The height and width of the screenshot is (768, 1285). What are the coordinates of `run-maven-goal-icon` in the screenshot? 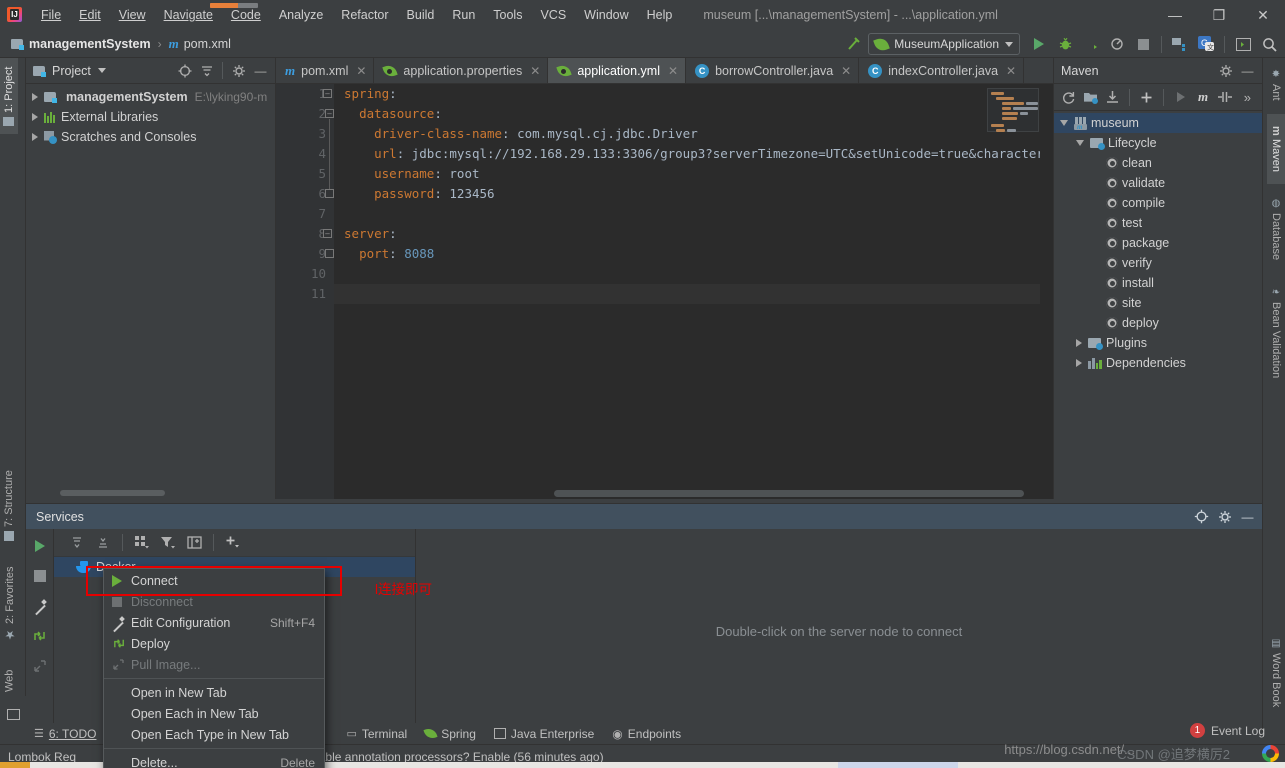 It's located at (1180, 97).